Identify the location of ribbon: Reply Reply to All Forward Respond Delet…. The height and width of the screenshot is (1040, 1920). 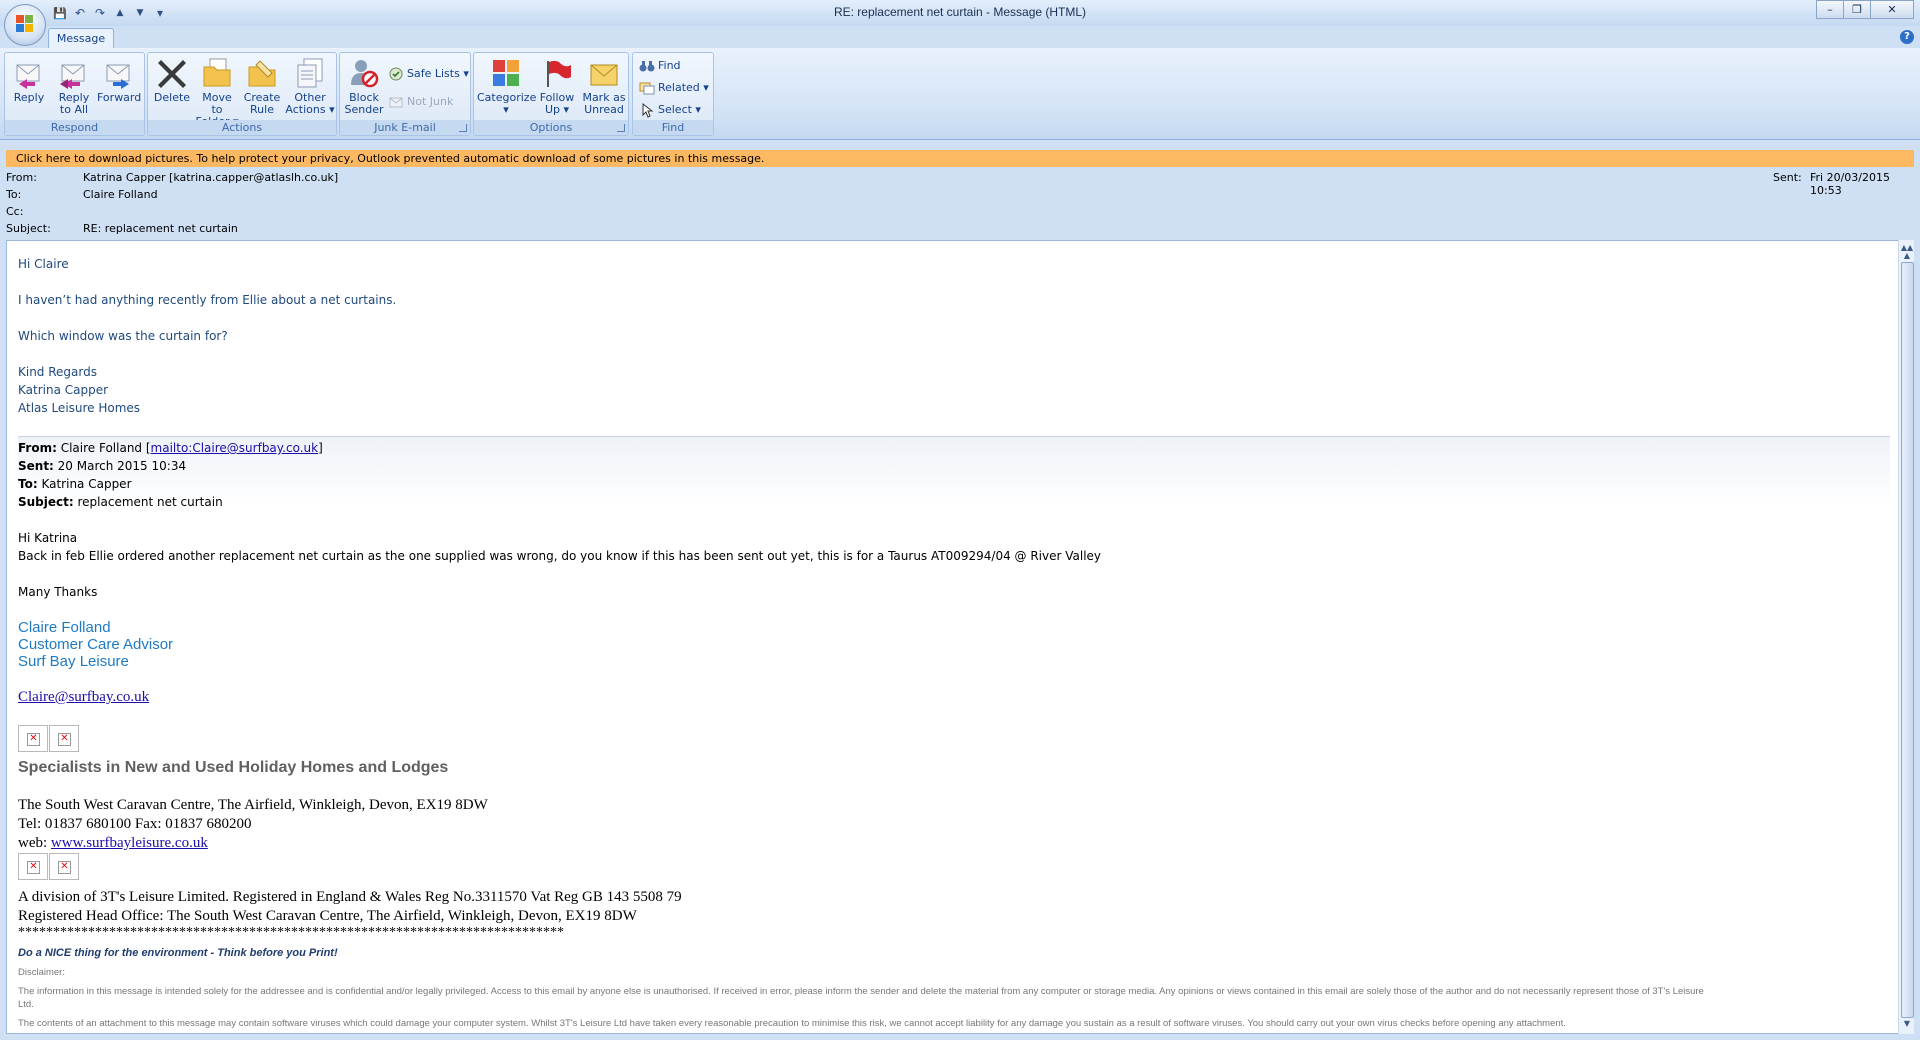
(960, 94).